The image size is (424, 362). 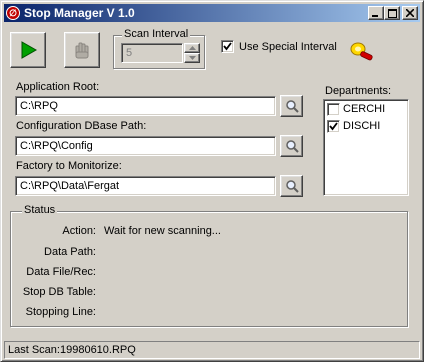 I want to click on status-stop-db-label: Stop DB Table:, so click(x=59, y=292).